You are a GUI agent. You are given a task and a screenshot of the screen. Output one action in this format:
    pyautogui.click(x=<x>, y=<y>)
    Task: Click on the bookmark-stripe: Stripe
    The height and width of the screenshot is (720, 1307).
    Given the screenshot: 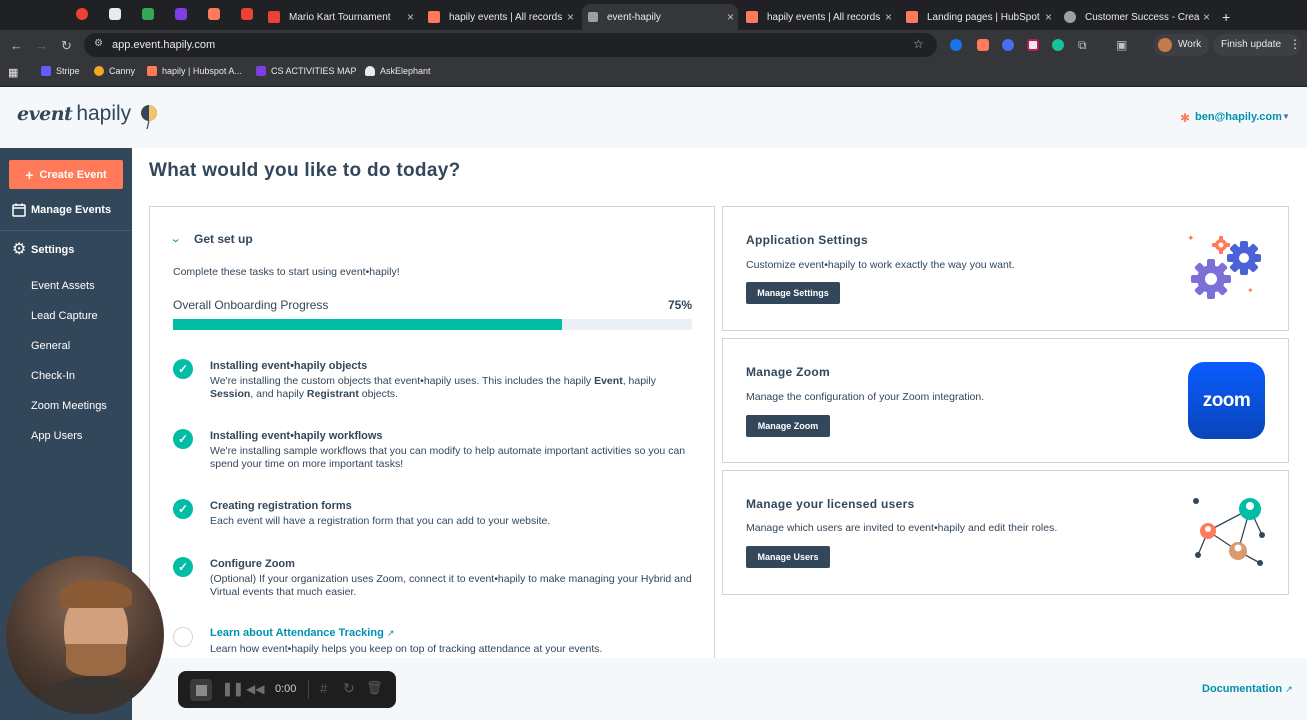 What is the action you would take?
    pyautogui.click(x=60, y=71)
    